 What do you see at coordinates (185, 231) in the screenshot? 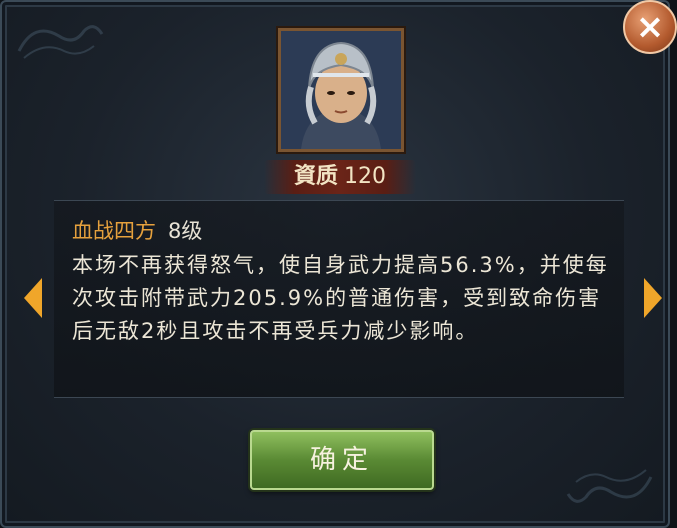
I see `skill-level: 8级` at bounding box center [185, 231].